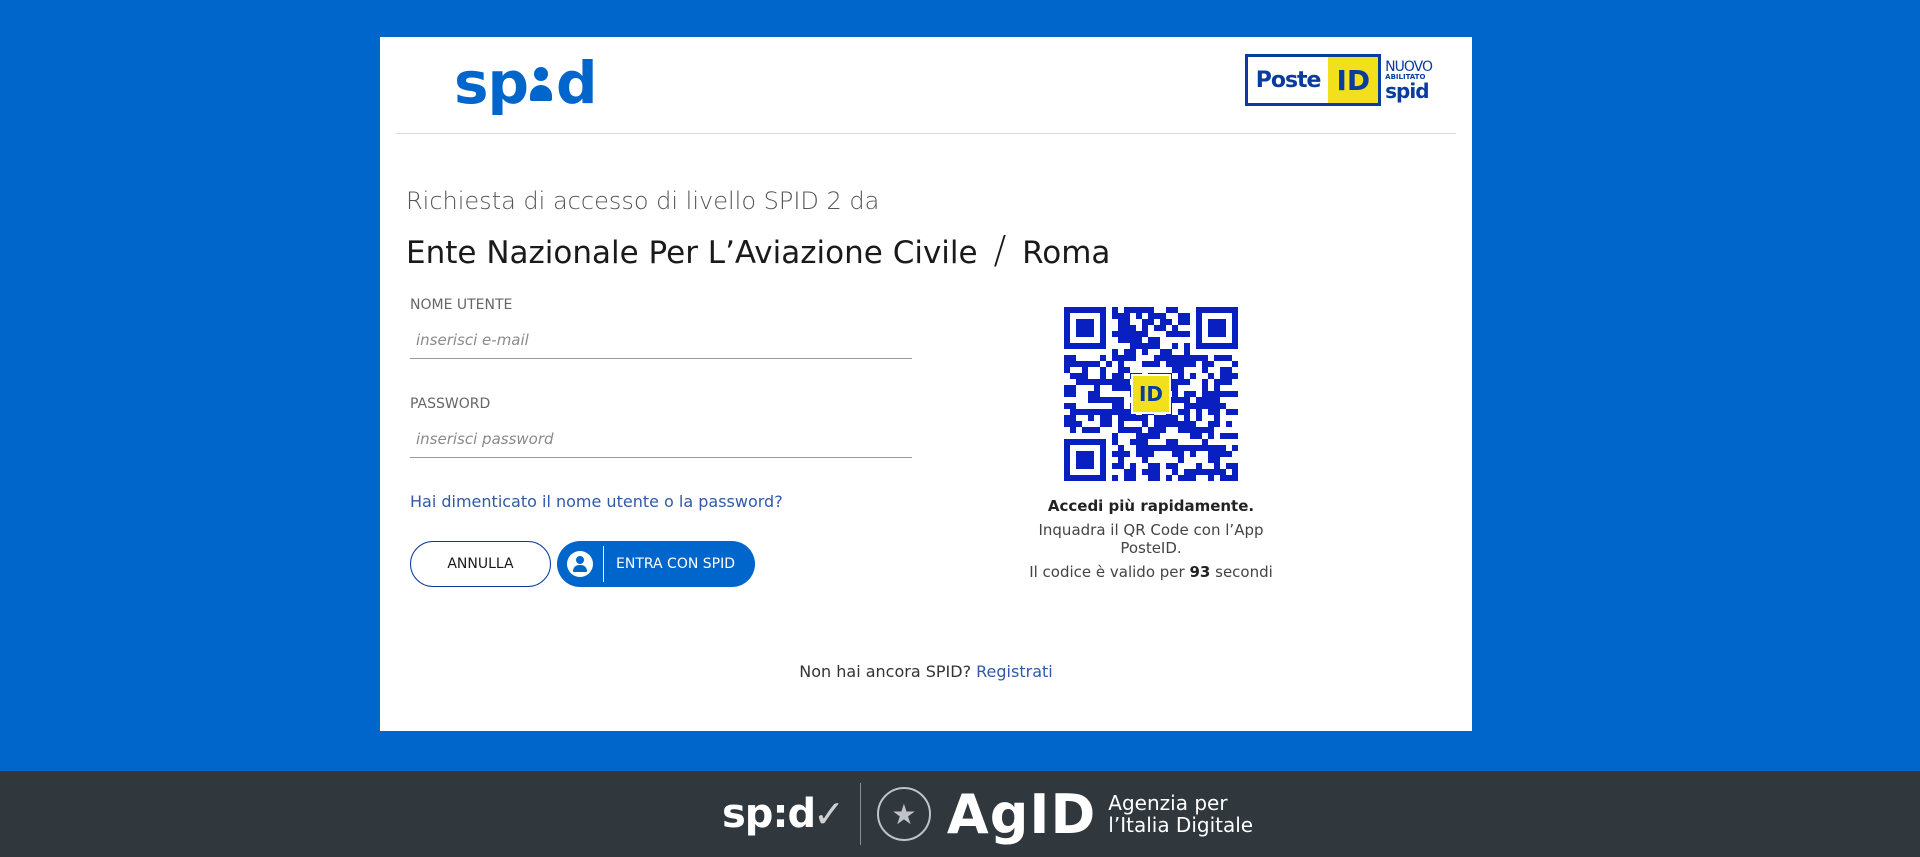  I want to click on qr-code: ID, so click(1151, 394).